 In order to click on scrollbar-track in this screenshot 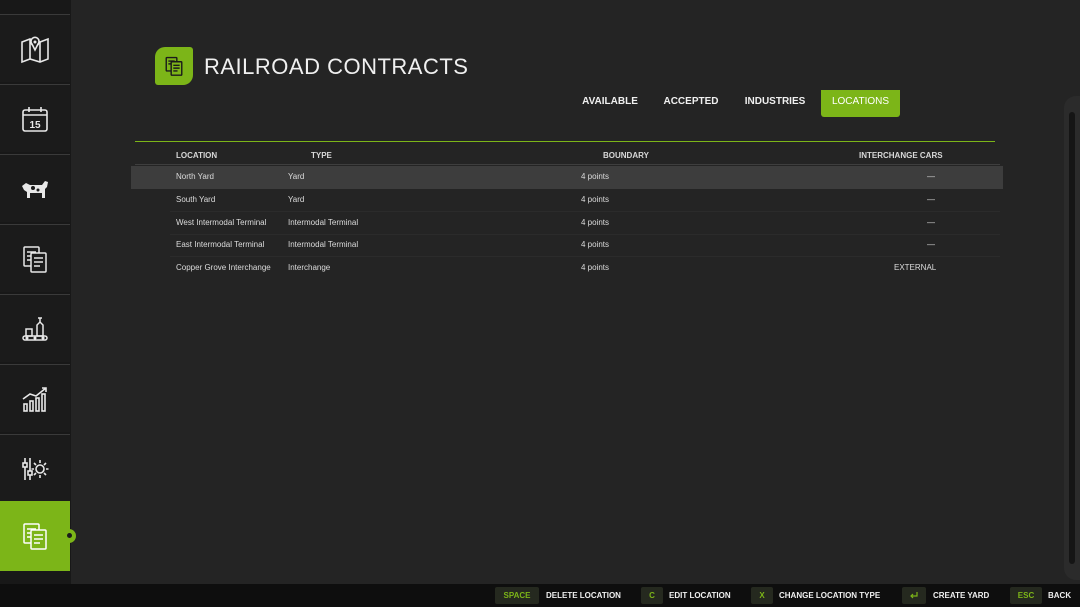, I will do `click(1072, 338)`.